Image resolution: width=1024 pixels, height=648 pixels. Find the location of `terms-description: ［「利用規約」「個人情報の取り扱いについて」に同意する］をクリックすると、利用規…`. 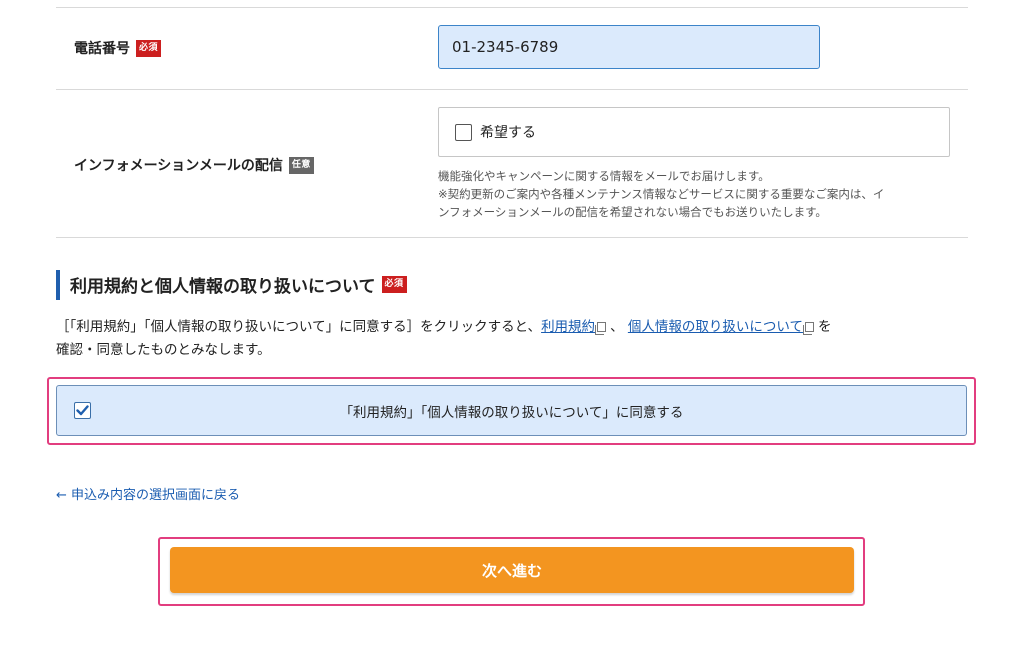

terms-description: ［「利用規約」「個人情報の取り扱いについて」に同意する］をクリックすると、利用規… is located at coordinates (513, 339).